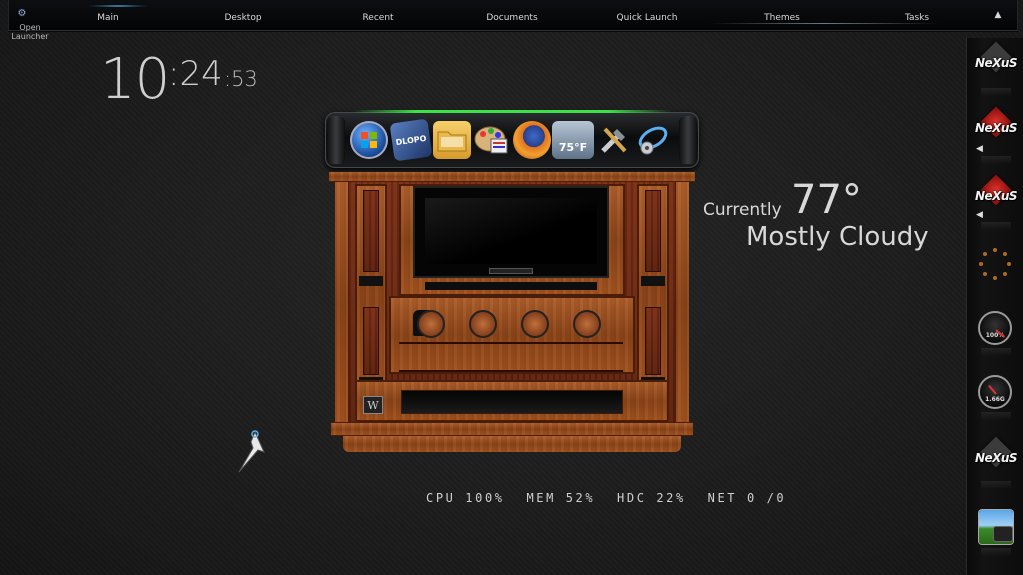 This screenshot has height=575, width=1023. What do you see at coordinates (917, 18) in the screenshot?
I see `menu-tasks: Tasks` at bounding box center [917, 18].